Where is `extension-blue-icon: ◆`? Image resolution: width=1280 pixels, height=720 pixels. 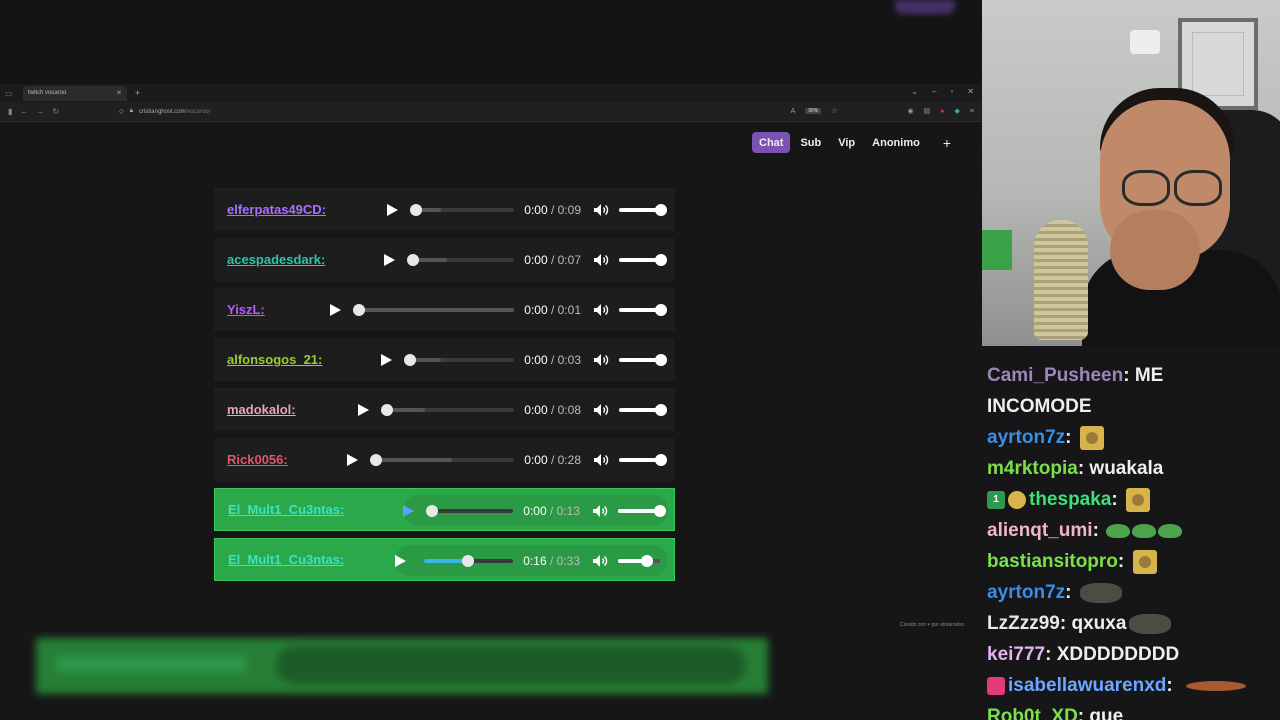
extension-blue-icon: ◆ is located at coordinates (957, 111).